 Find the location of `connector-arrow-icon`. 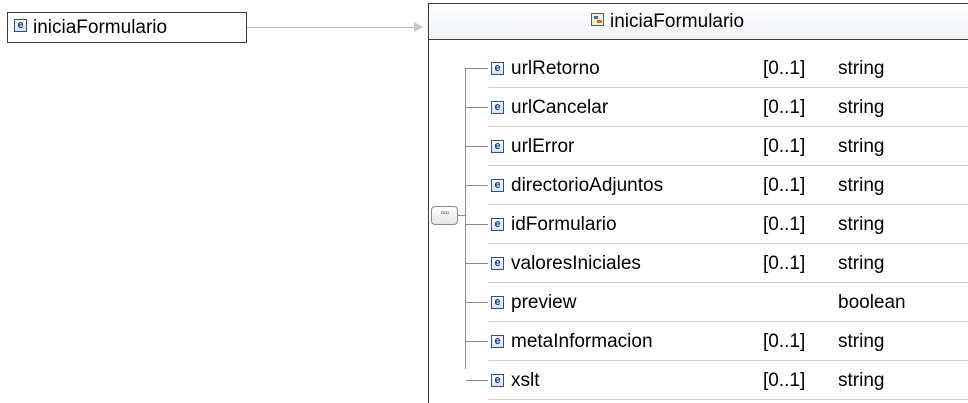

connector-arrow-icon is located at coordinates (418, 27).